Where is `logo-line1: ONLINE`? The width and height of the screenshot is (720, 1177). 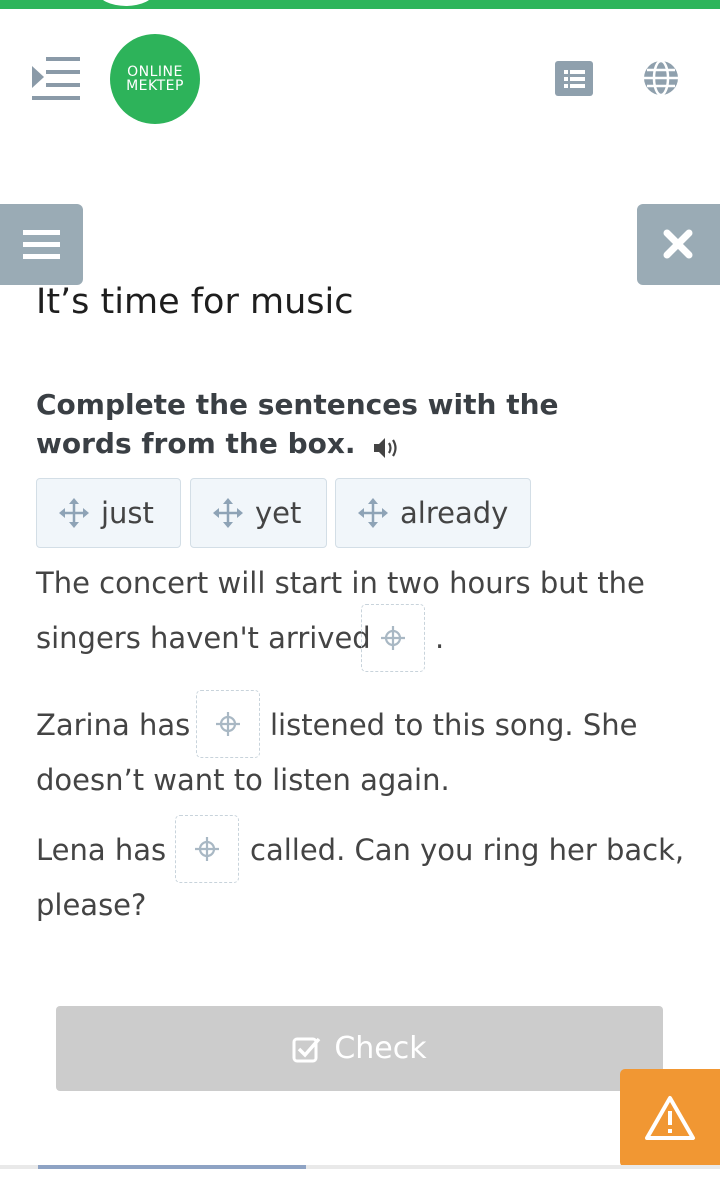
logo-line1: ONLINE is located at coordinates (155, 72).